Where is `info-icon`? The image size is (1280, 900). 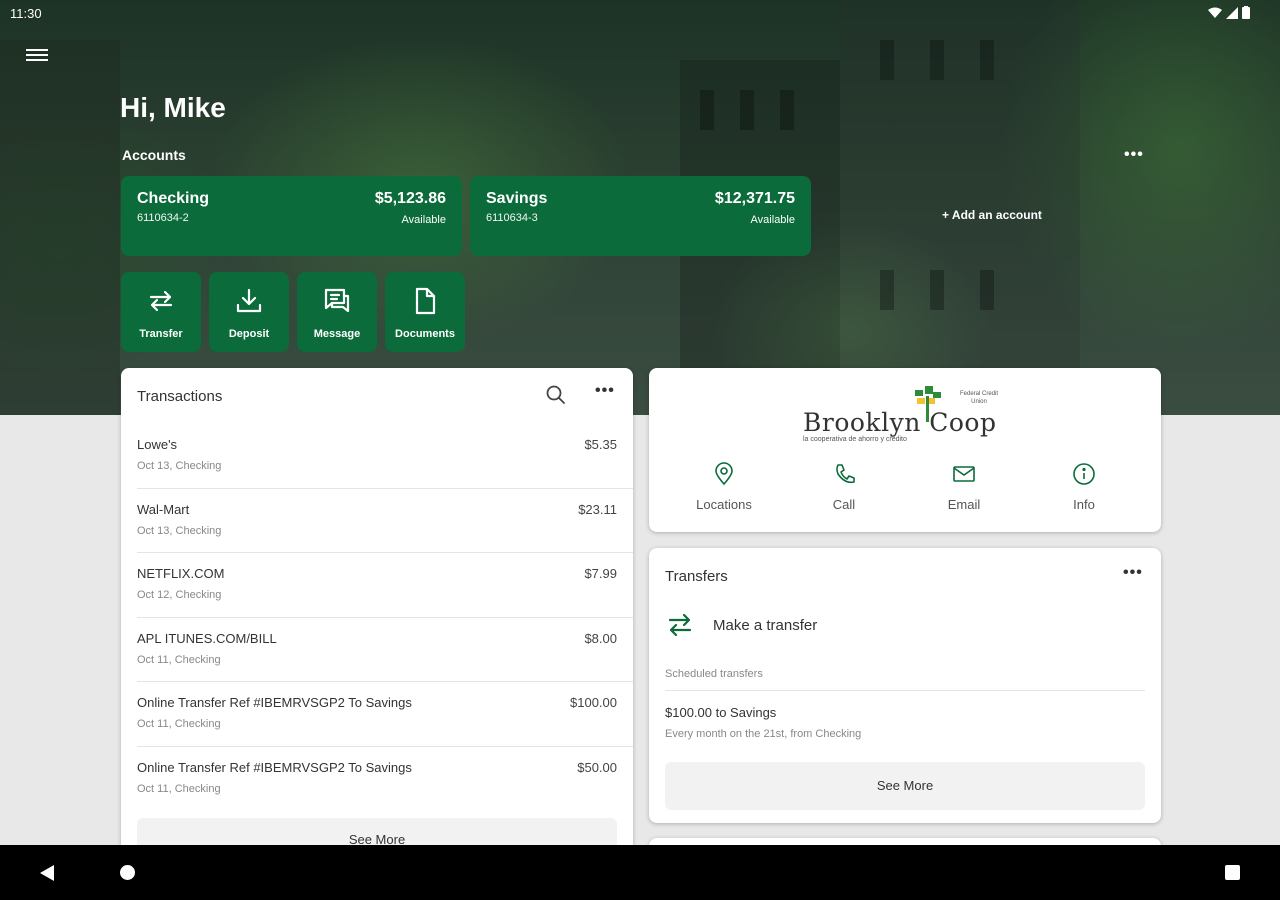
info-icon is located at coordinates (1084, 474).